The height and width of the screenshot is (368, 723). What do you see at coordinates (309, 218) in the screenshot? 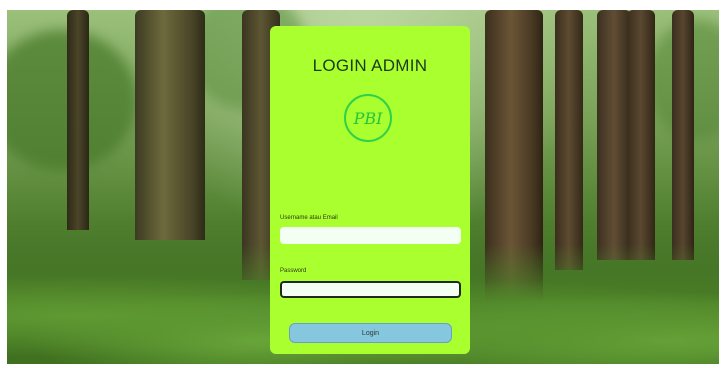
I see `username-label: Username atau Email` at bounding box center [309, 218].